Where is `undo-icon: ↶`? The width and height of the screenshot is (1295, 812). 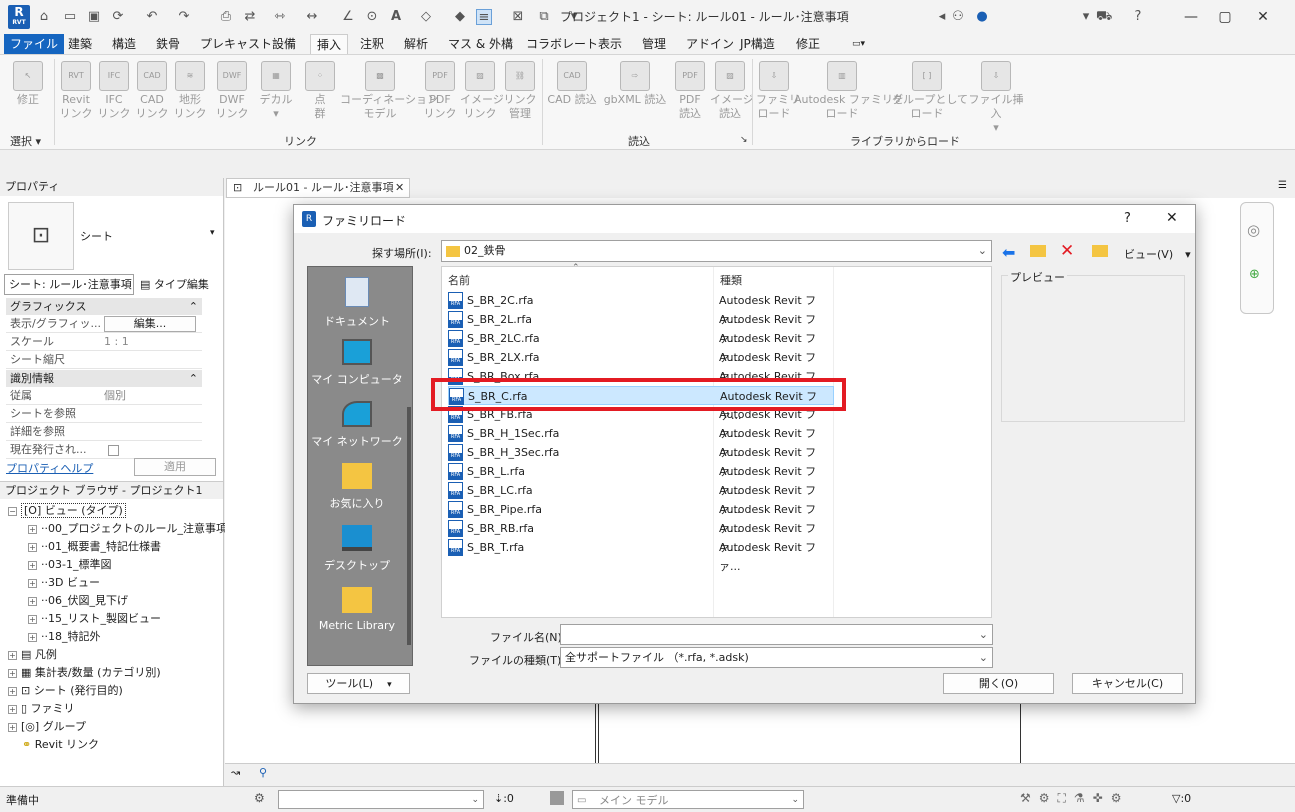
undo-icon: ↶ is located at coordinates (152, 17).